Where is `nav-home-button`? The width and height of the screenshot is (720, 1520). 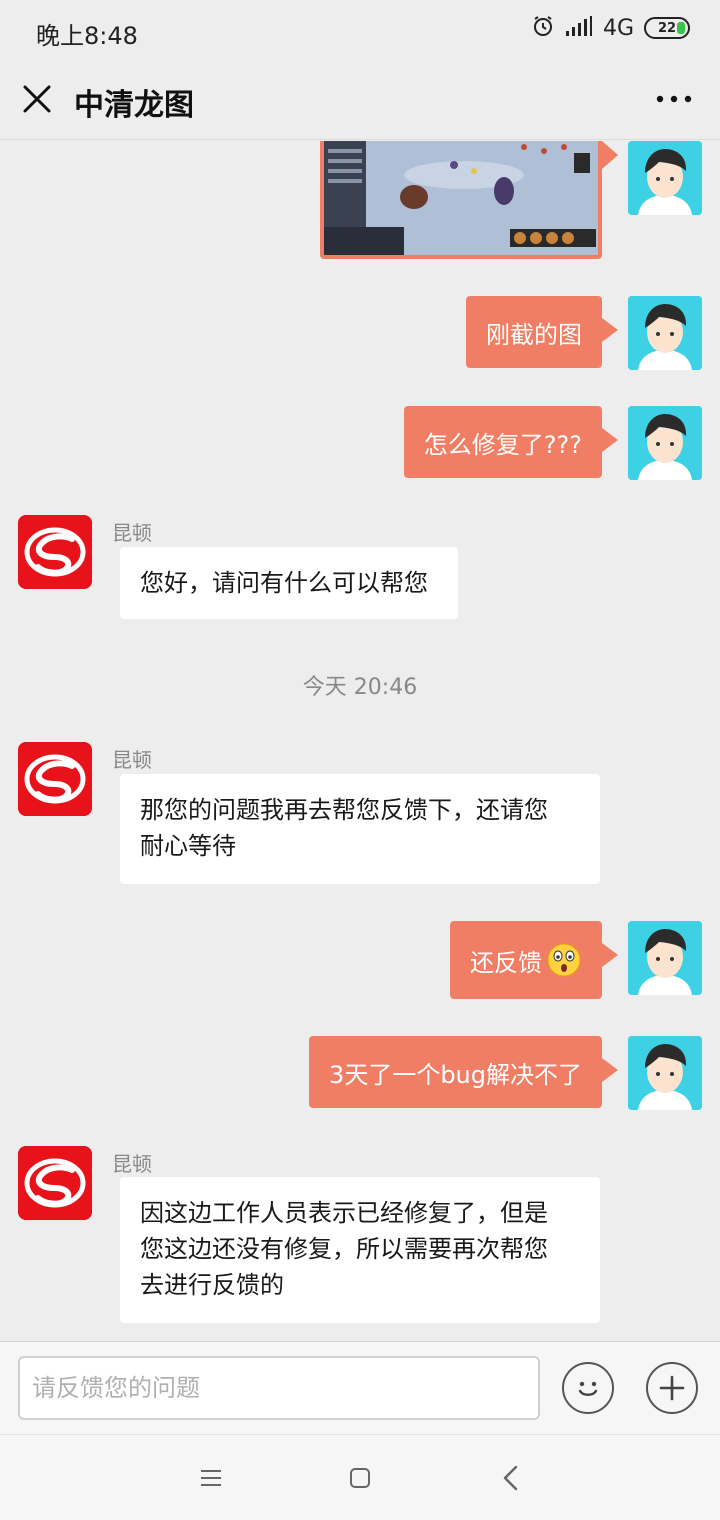 nav-home-button is located at coordinates (360, 1478).